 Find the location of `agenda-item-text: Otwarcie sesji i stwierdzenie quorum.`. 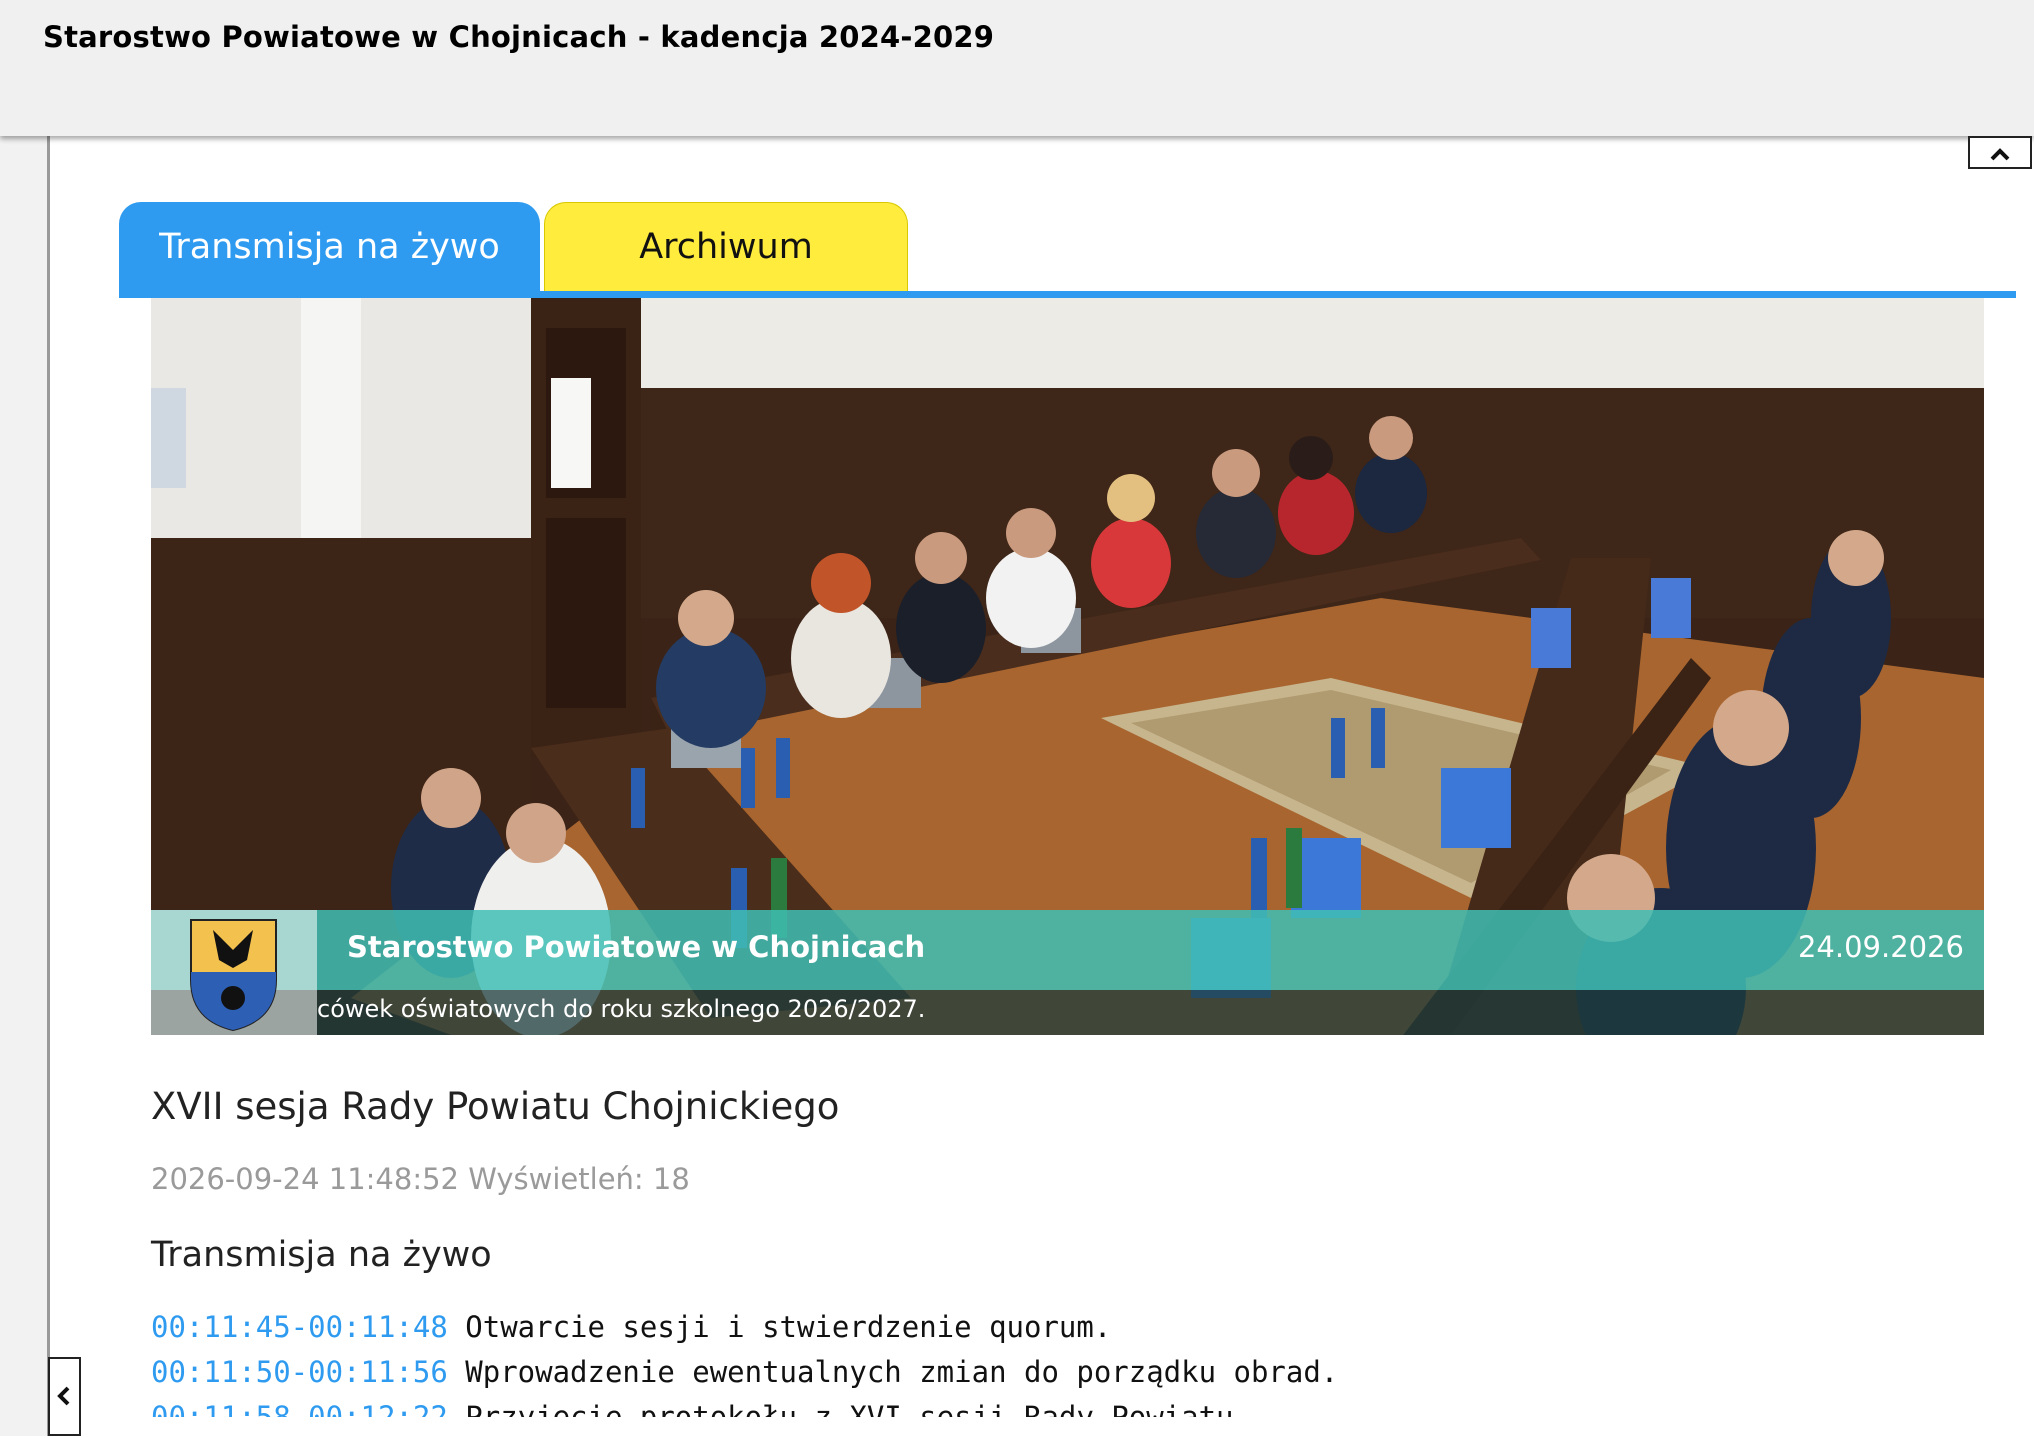

agenda-item-text: Otwarcie sesji i stwierdzenie quorum. is located at coordinates (788, 1327).